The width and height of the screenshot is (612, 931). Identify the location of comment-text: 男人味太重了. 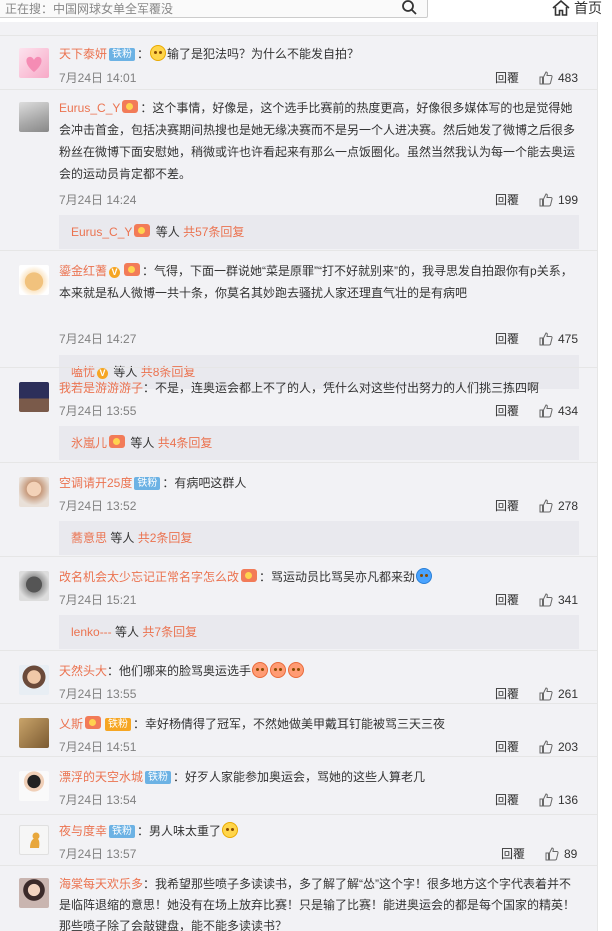
(185, 831).